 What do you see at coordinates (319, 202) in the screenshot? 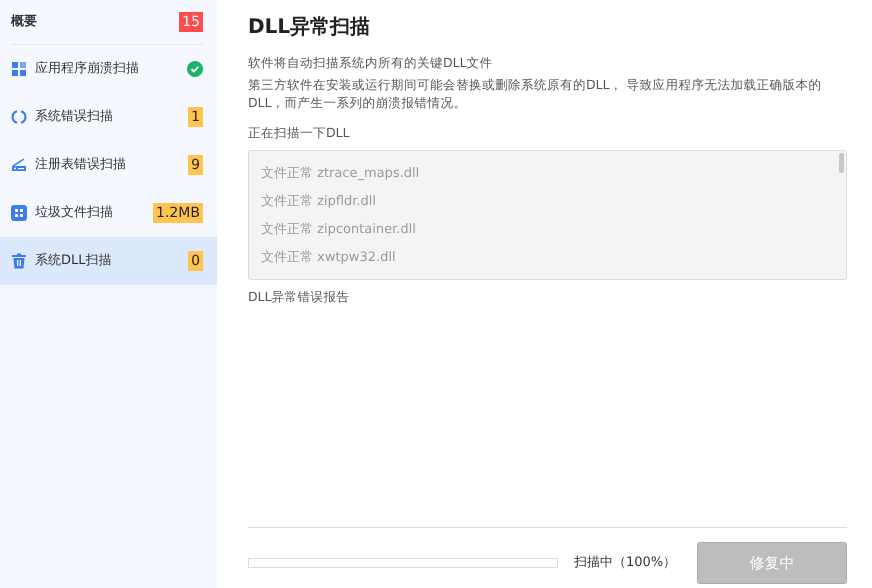
I see `log-row-text: 文件正常 zipfldr.dll` at bounding box center [319, 202].